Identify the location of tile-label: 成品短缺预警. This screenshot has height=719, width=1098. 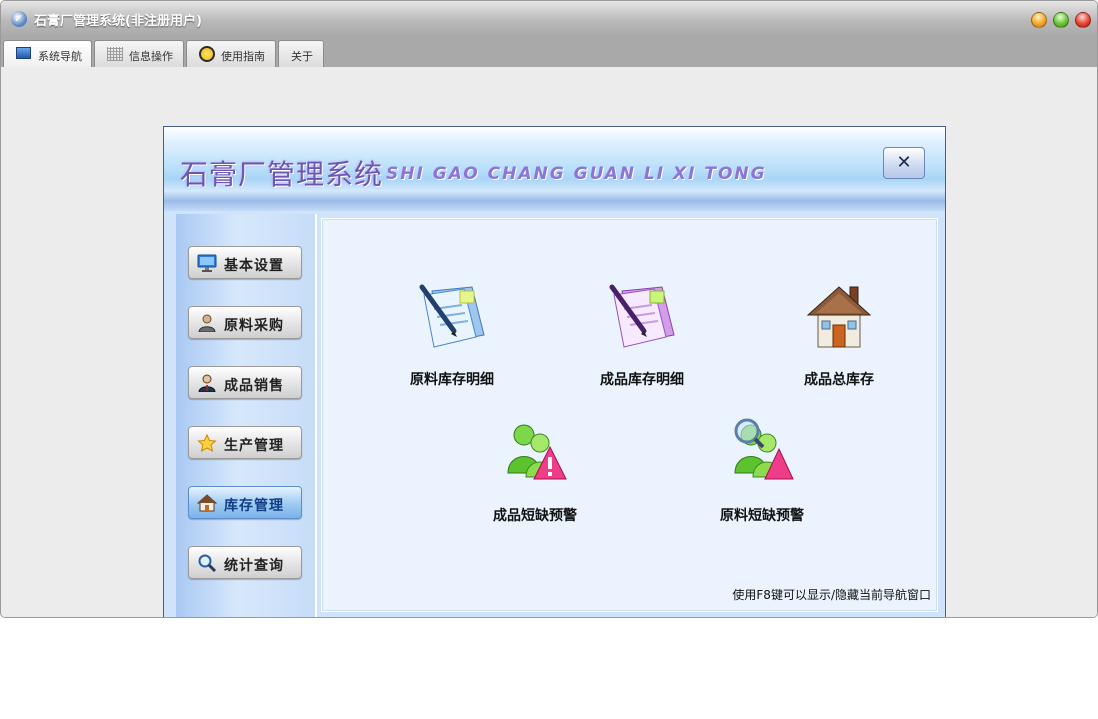
(535, 516).